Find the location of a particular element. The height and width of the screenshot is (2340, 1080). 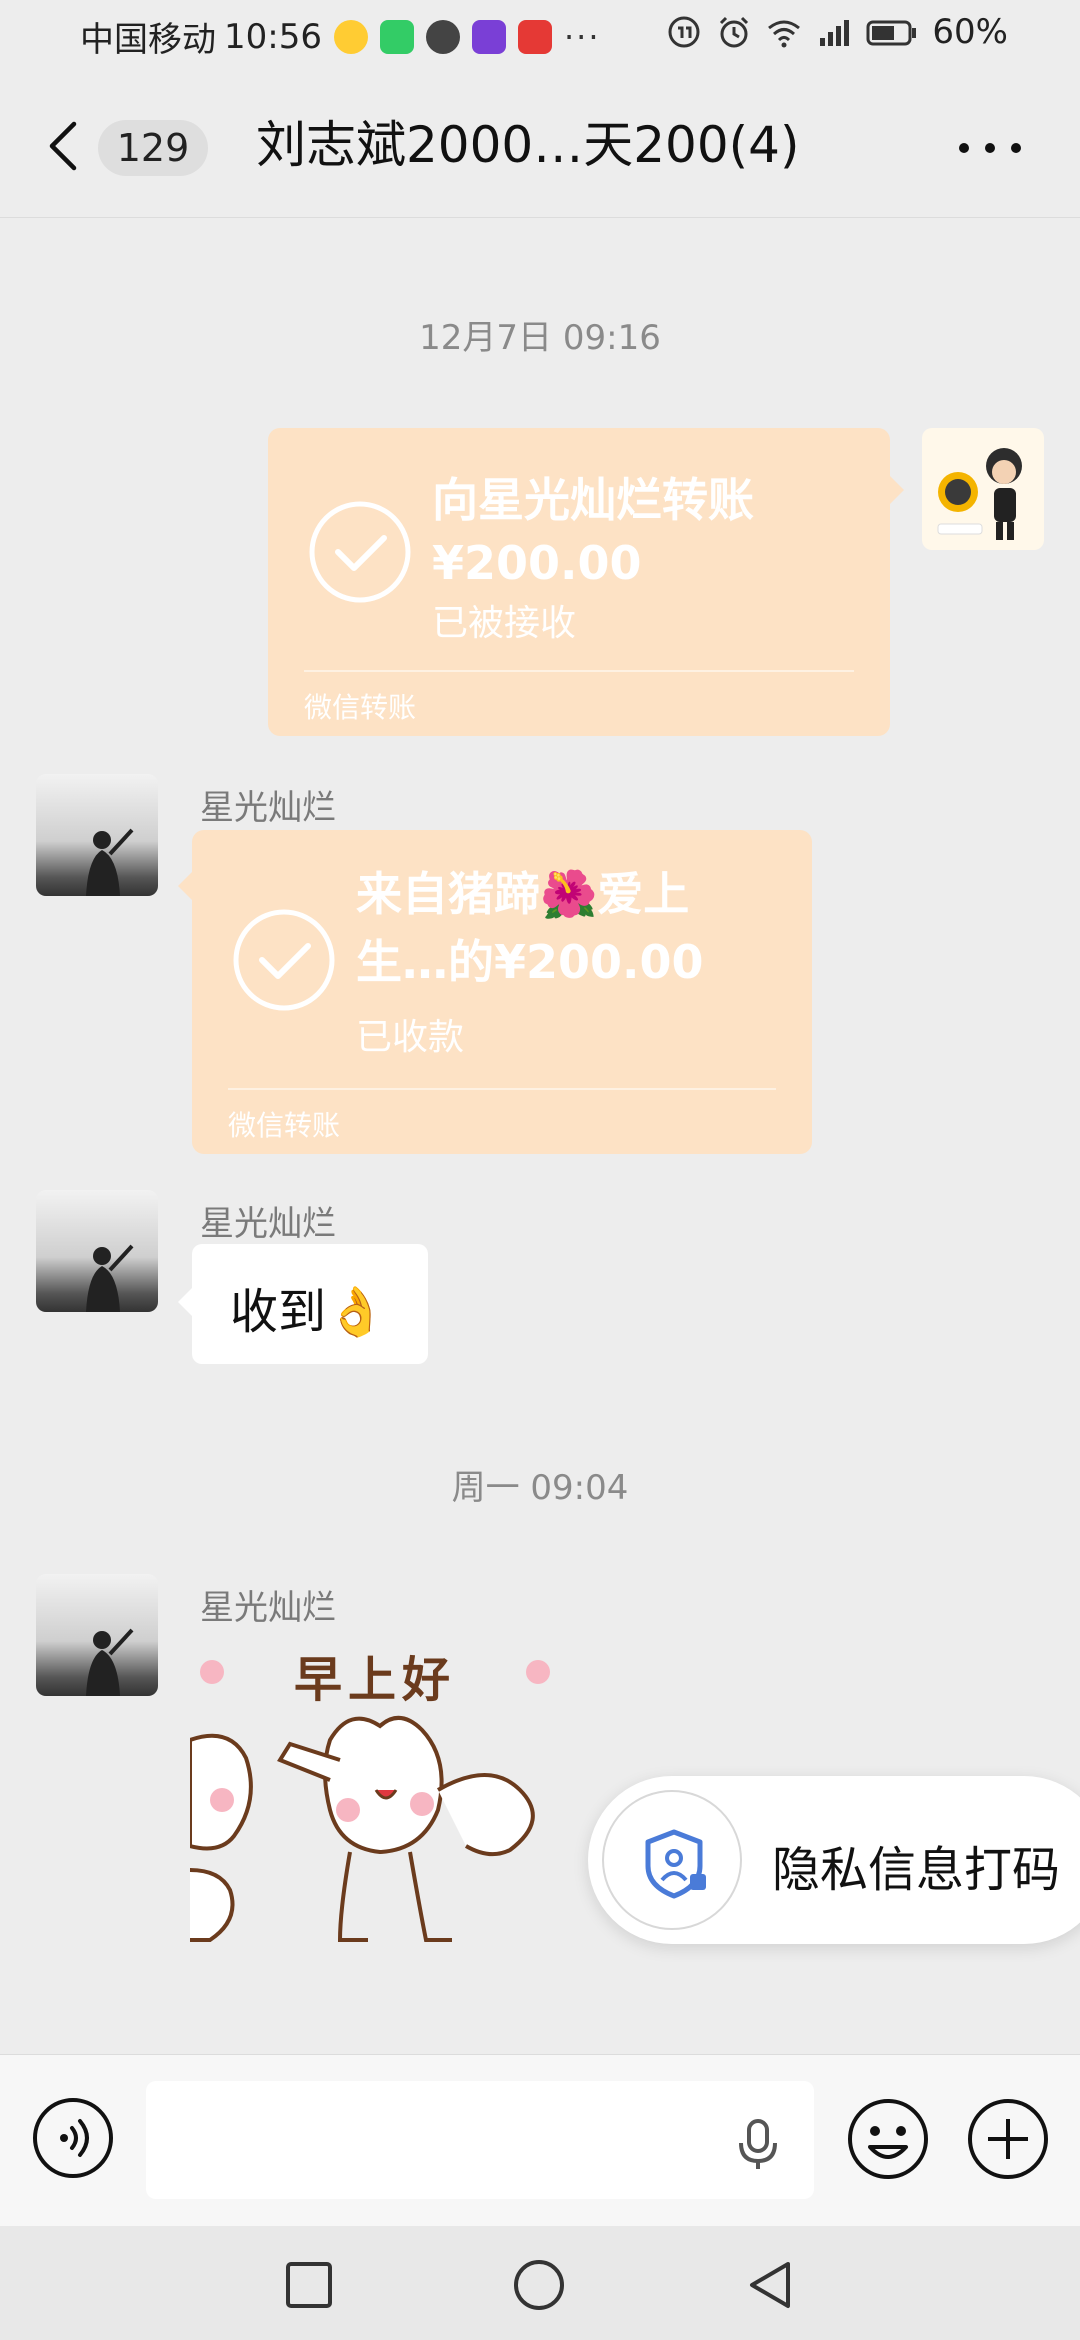

transfer-title: 向星光灿烂转账 is located at coordinates (593, 500).